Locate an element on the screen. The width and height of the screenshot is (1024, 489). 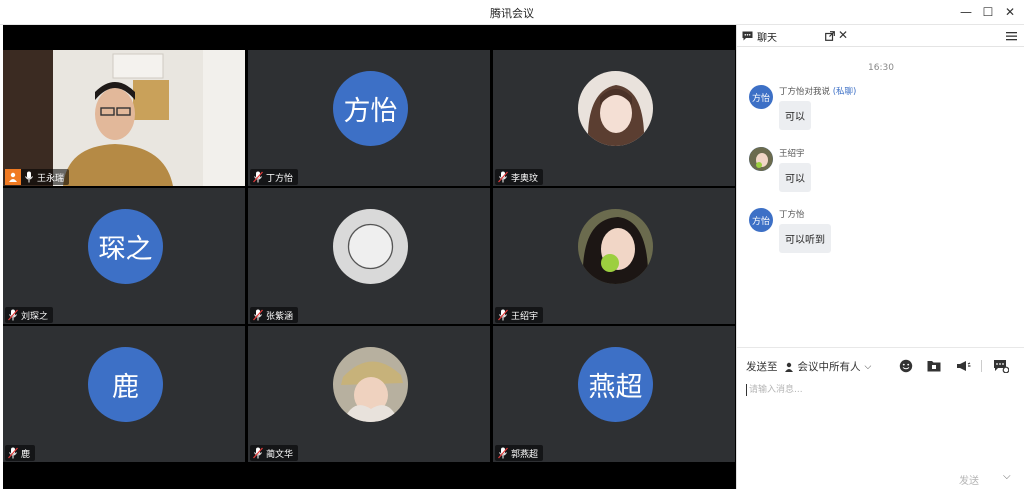
microphone-icon is located at coordinates (29, 177).